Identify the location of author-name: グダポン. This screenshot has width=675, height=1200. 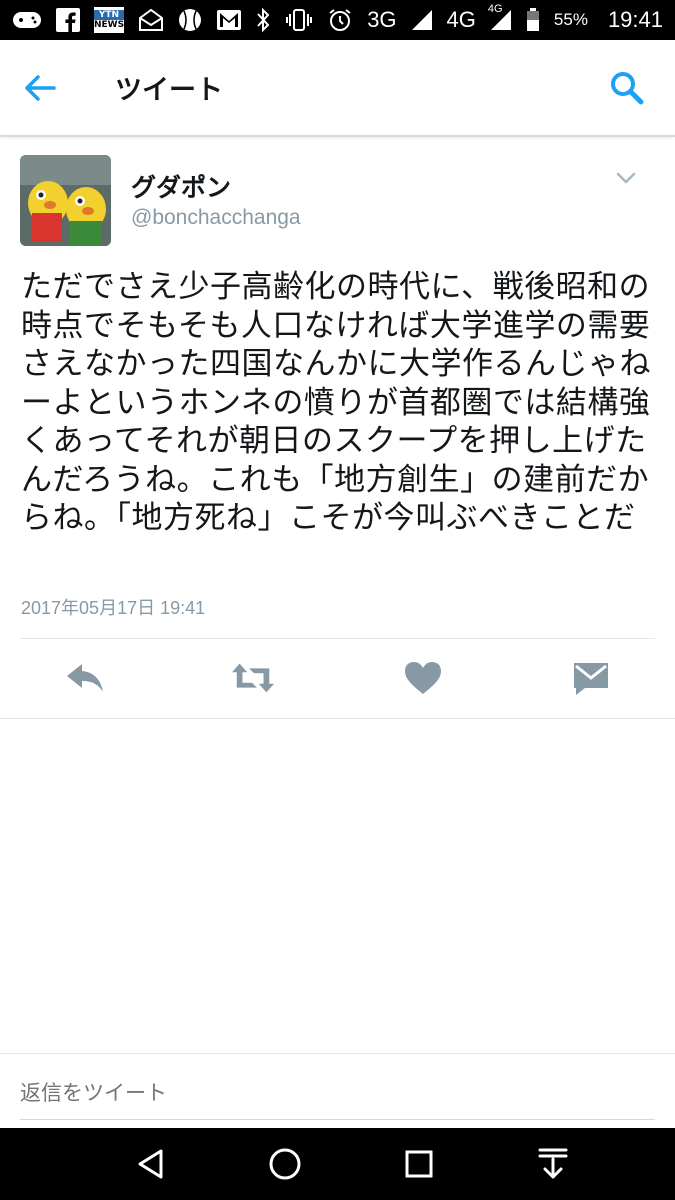
(181, 186).